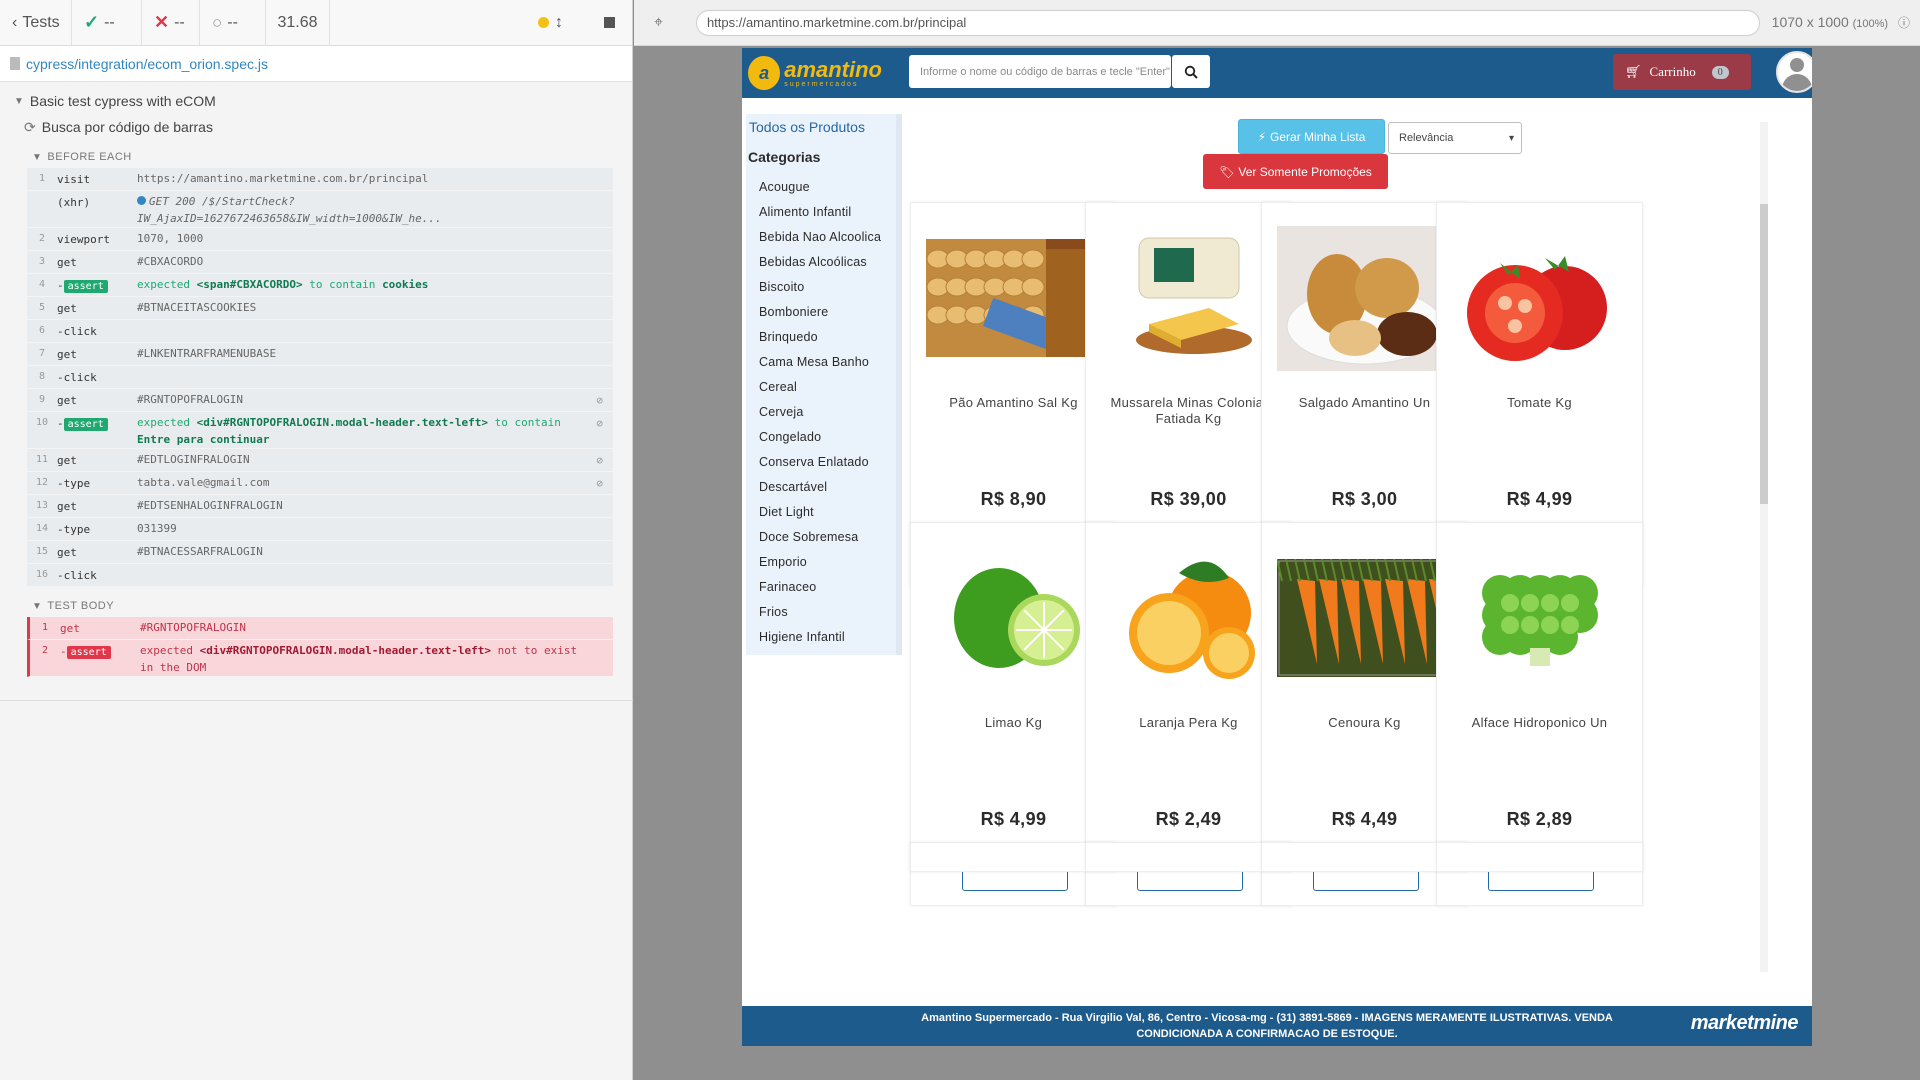 This screenshot has height=1080, width=1920. Describe the element at coordinates (1745, 1023) in the screenshot. I see `marketmine-logo: marketmine` at that location.